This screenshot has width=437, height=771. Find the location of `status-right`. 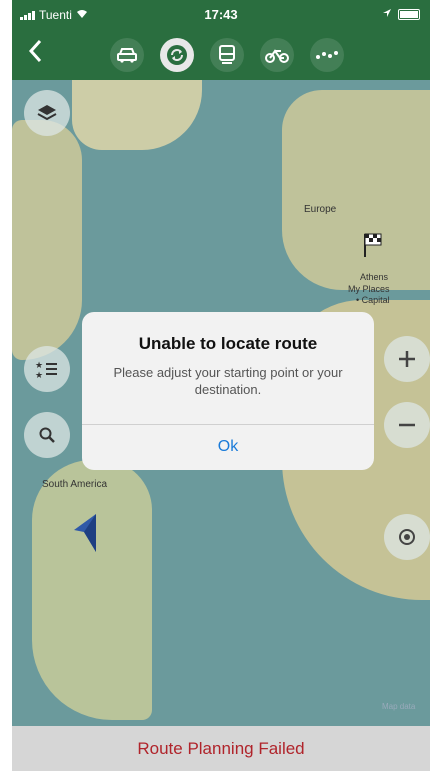

status-right is located at coordinates (401, 14).